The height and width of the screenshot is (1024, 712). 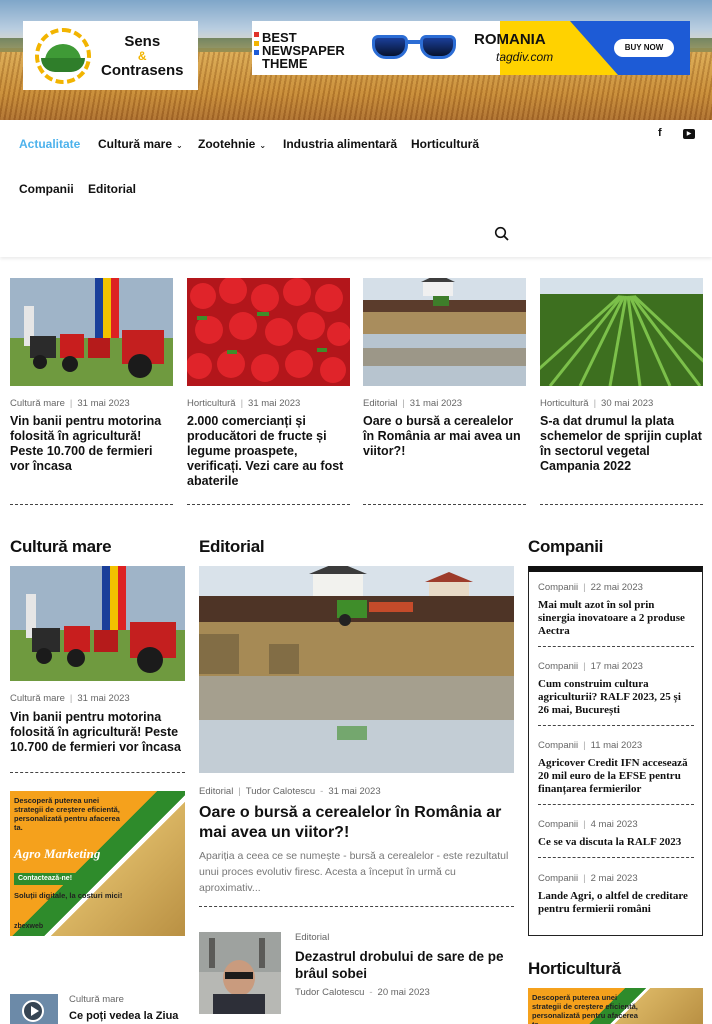 I want to click on author-photo, so click(x=240, y=973).